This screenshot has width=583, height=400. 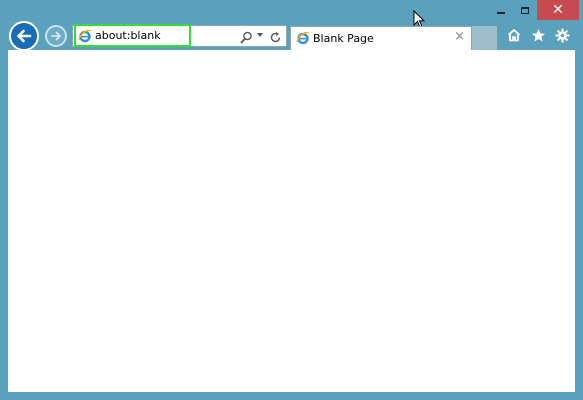 I want to click on settings-gear-icon, so click(x=562, y=35).